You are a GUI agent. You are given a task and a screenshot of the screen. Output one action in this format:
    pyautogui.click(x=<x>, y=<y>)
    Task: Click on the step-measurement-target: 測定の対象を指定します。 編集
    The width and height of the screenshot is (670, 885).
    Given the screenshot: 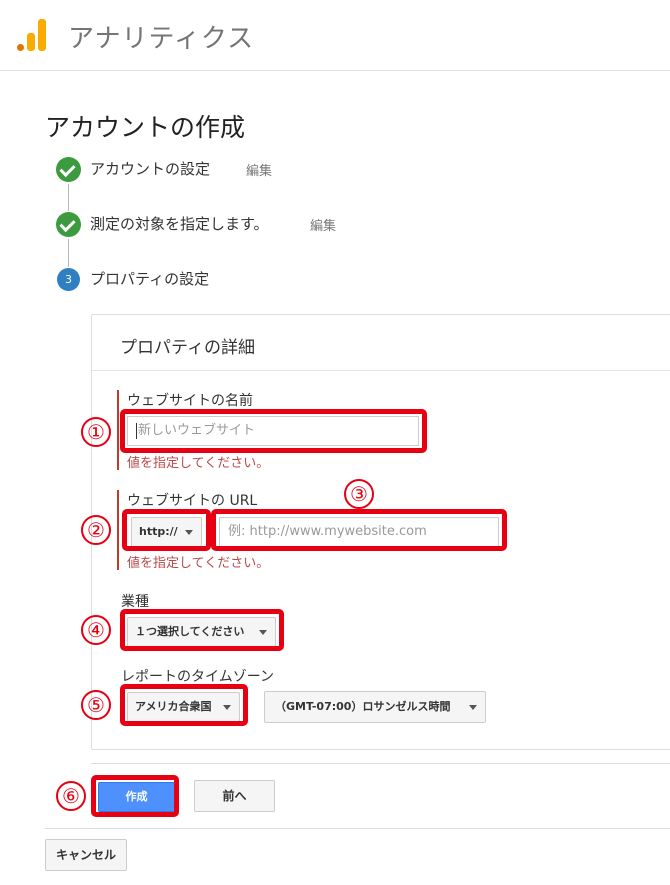 What is the action you would take?
    pyautogui.click(x=216, y=225)
    